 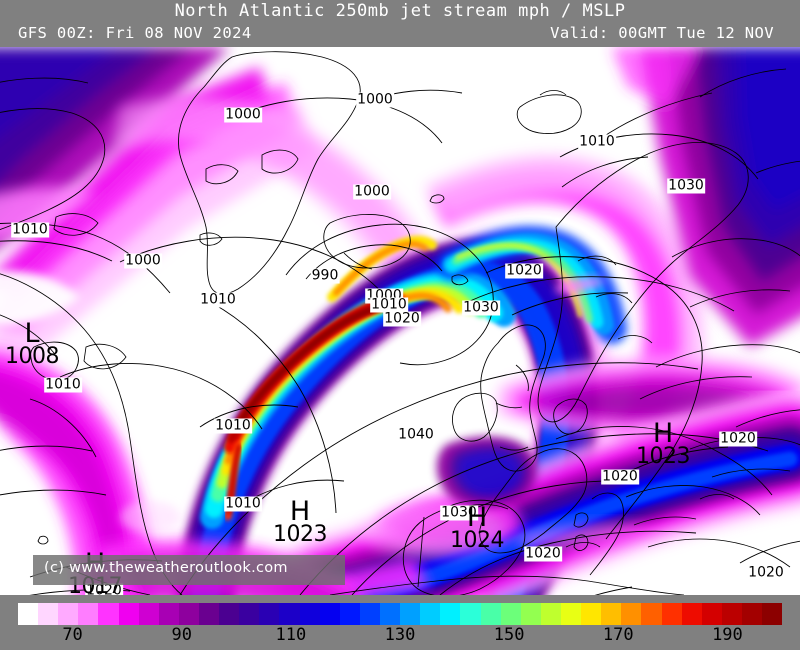 I want to click on pressure-centre-h: H 1024, so click(x=477, y=527).